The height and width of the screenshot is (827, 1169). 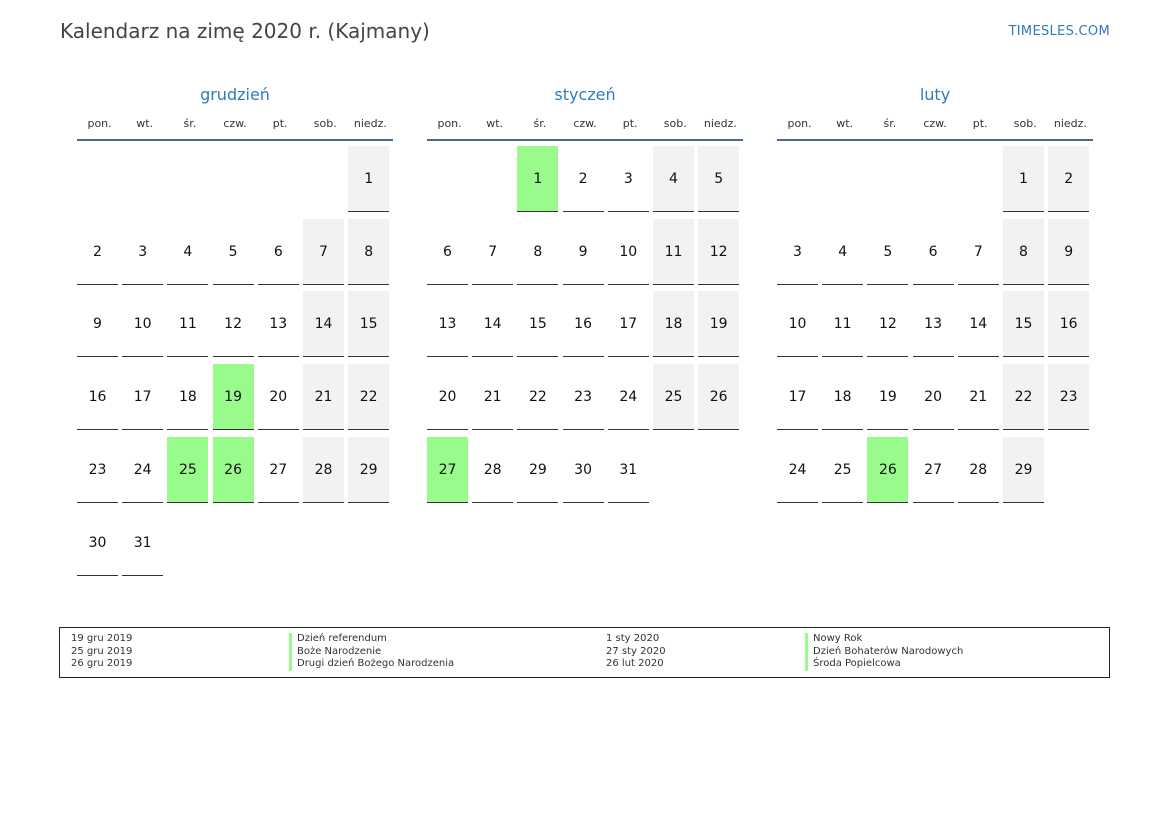 I want to click on day-number: 5, so click(x=719, y=179).